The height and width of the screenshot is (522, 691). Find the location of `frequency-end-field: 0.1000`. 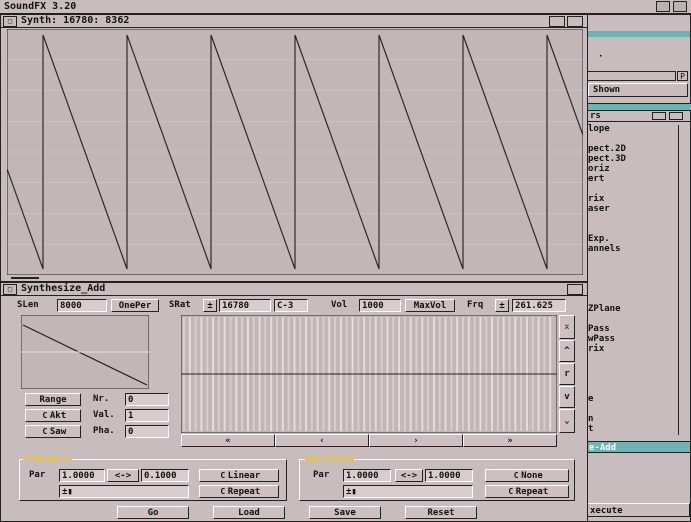

frequency-end-field: 0.1000 is located at coordinates (165, 475).